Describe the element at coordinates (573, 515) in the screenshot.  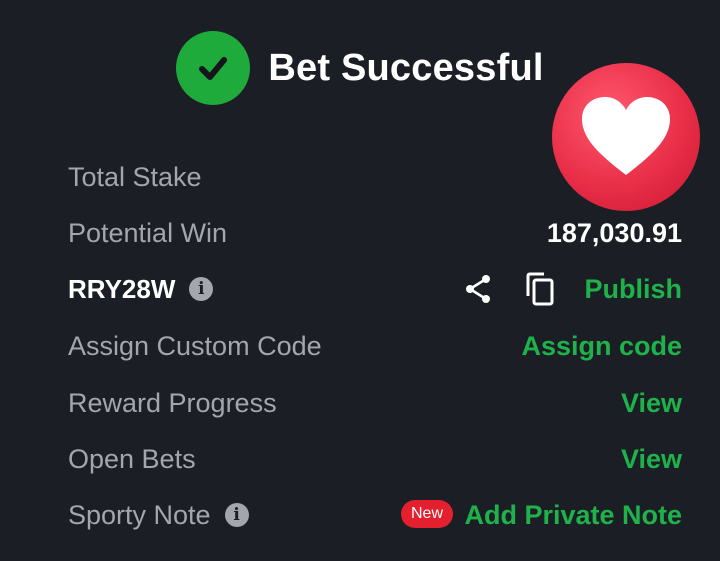
I see `add-private-note-button: Add Private Note` at that location.